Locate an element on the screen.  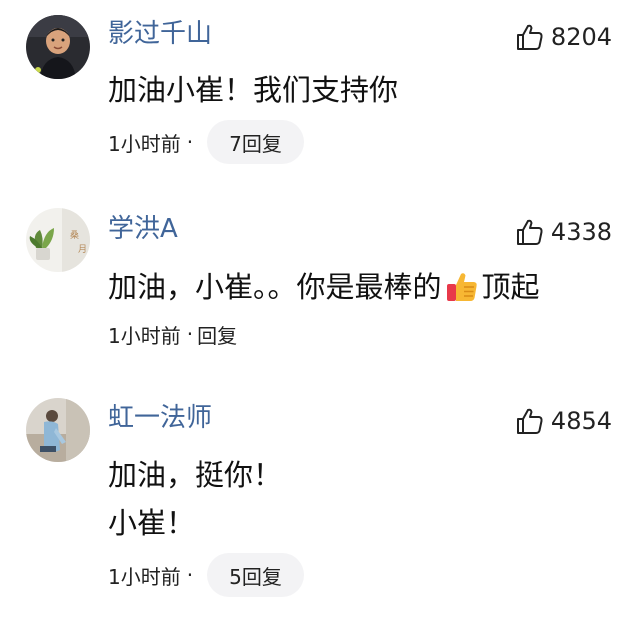
comment-text: 加油，小崔。。你是最棒的 顶起 is located at coordinates (324, 287).